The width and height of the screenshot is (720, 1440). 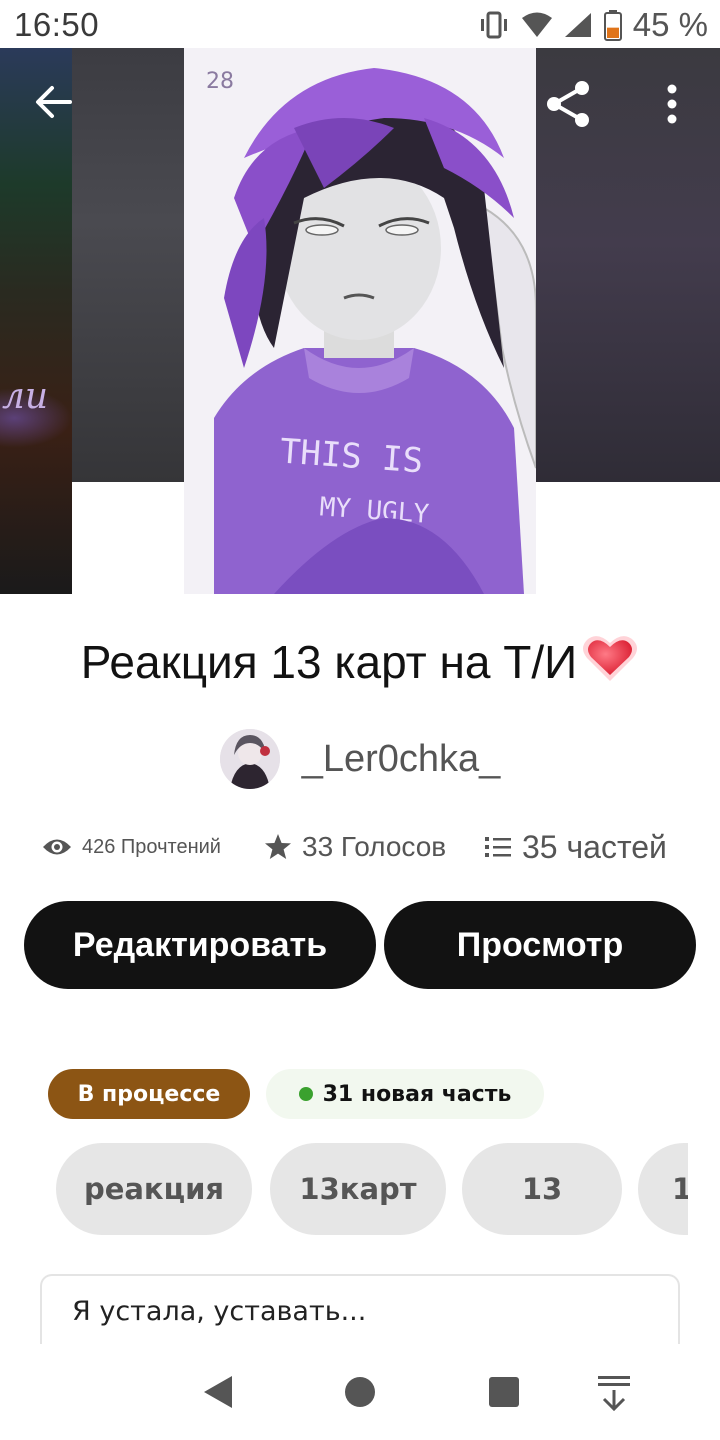 I want to click on author-avatar, so click(x=249, y=759).